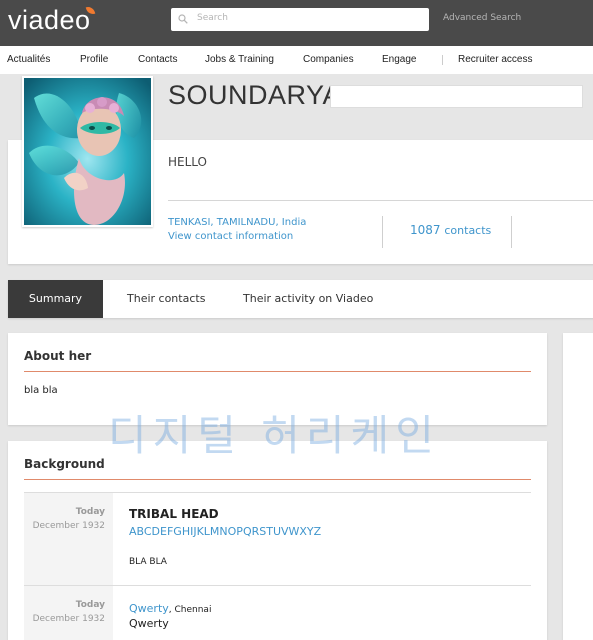  What do you see at coordinates (300, 19) in the screenshot?
I see `search-input: Search` at bounding box center [300, 19].